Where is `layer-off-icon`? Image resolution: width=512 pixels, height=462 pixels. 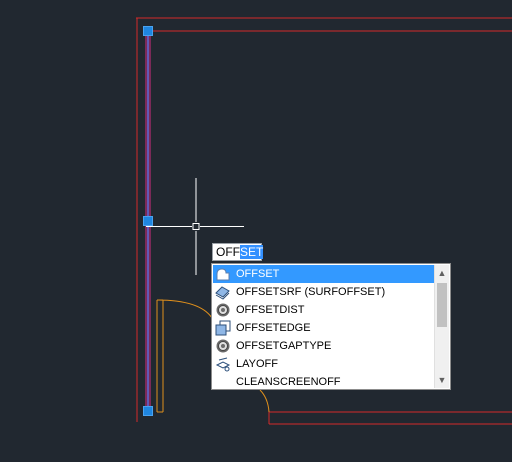
layer-off-icon is located at coordinates (223, 364).